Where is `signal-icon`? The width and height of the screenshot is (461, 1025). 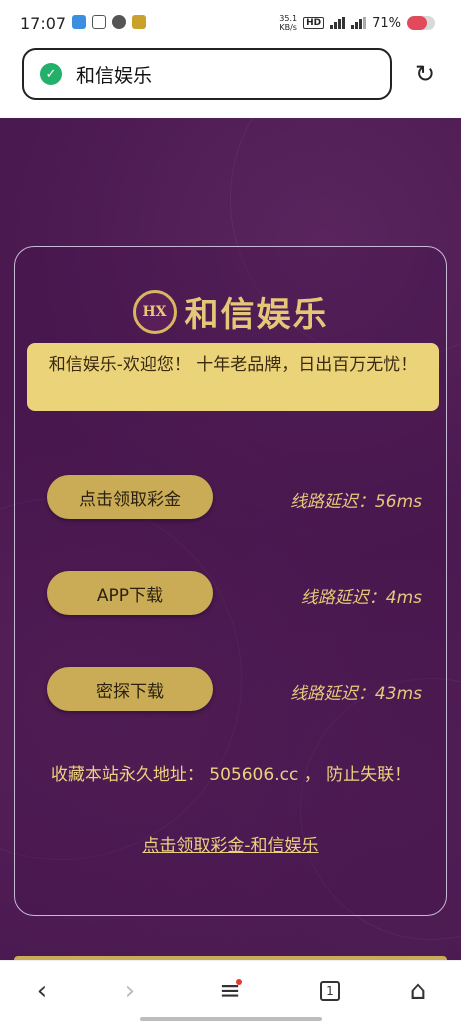 signal-icon is located at coordinates (338, 23).